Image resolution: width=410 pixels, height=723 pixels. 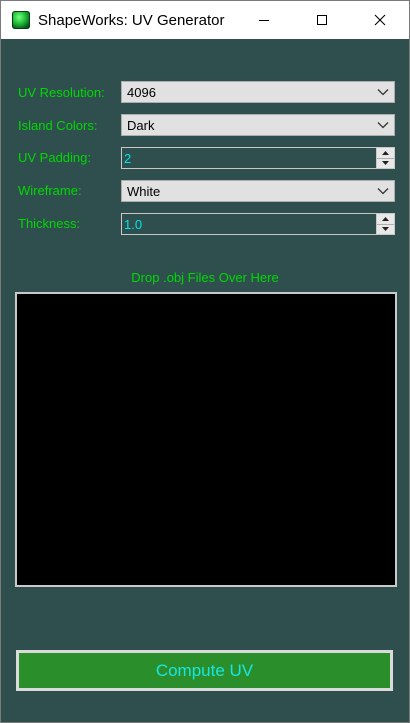 I want to click on uv-padding-stepper, so click(x=258, y=158).